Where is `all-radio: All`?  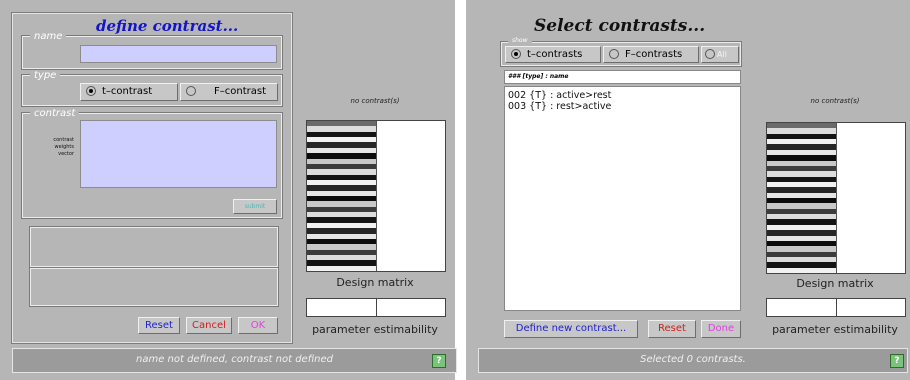
all-radio: All is located at coordinates (720, 54).